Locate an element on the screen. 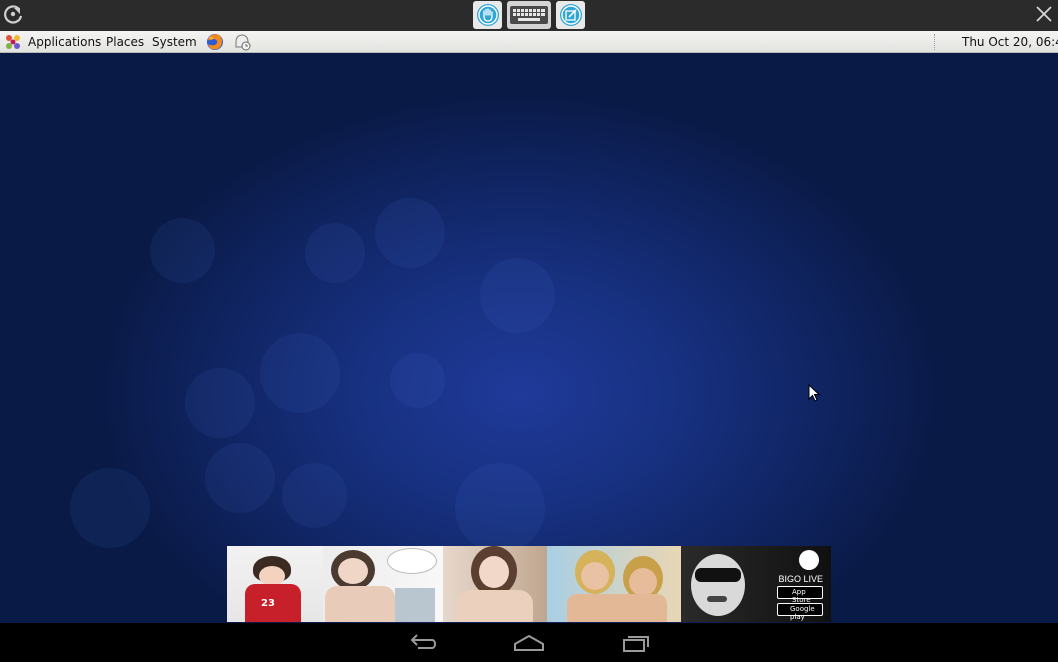 Image resolution: width=1058 pixels, height=662 pixels. menu-places: Places is located at coordinates (125, 42).